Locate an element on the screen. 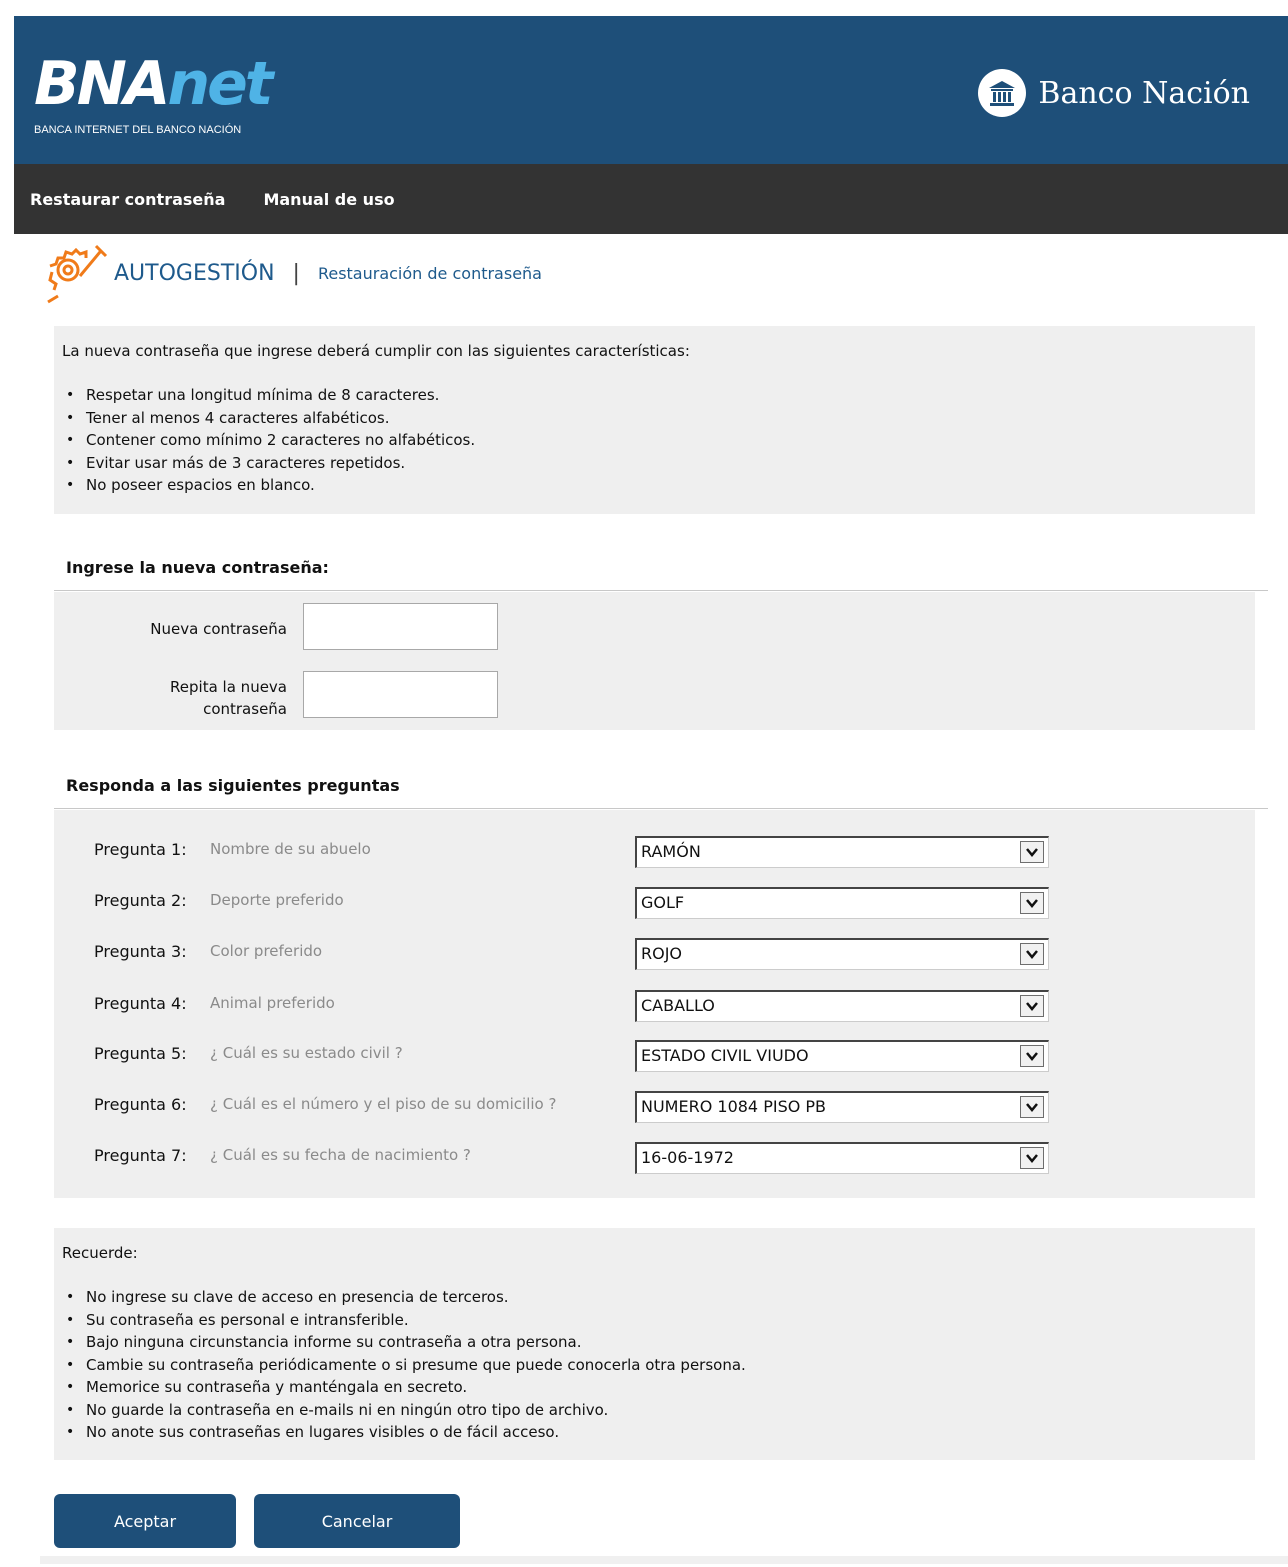 Image resolution: width=1288 pixels, height=1567 pixels. answer-selected-value: 16-06-1972 is located at coordinates (687, 1157).